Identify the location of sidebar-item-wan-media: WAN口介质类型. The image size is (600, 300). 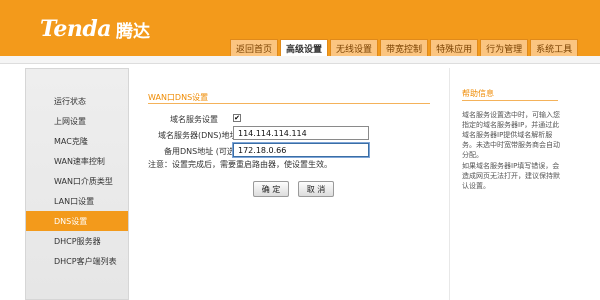
(77, 181).